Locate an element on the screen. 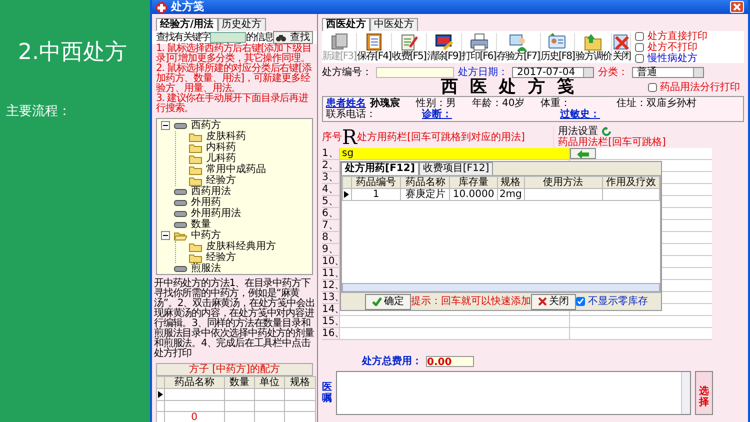  column-header: 作用及疗效 is located at coordinates (631, 182).